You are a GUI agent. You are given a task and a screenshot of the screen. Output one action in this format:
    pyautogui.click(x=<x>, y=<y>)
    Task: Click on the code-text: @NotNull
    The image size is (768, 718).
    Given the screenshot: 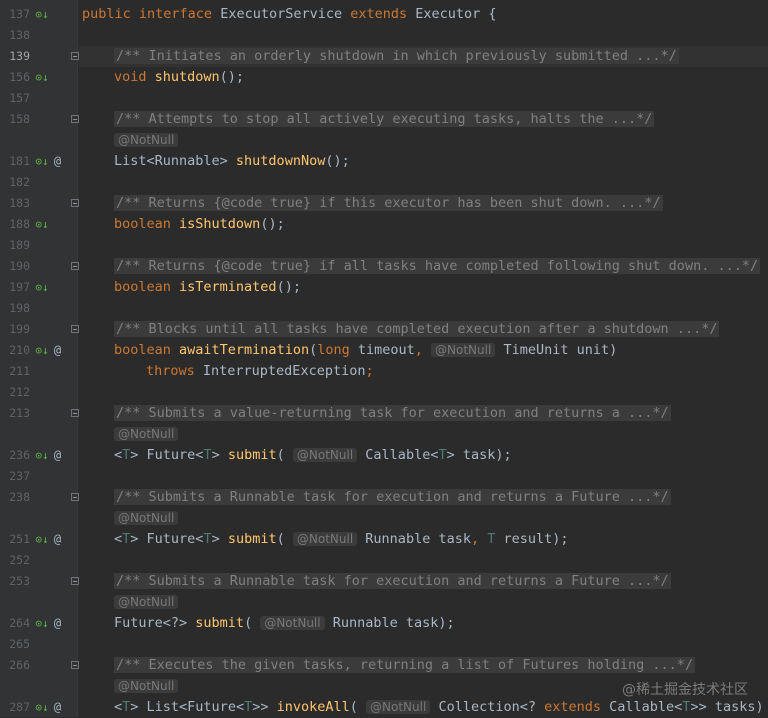 What is the action you would take?
    pyautogui.click(x=146, y=518)
    